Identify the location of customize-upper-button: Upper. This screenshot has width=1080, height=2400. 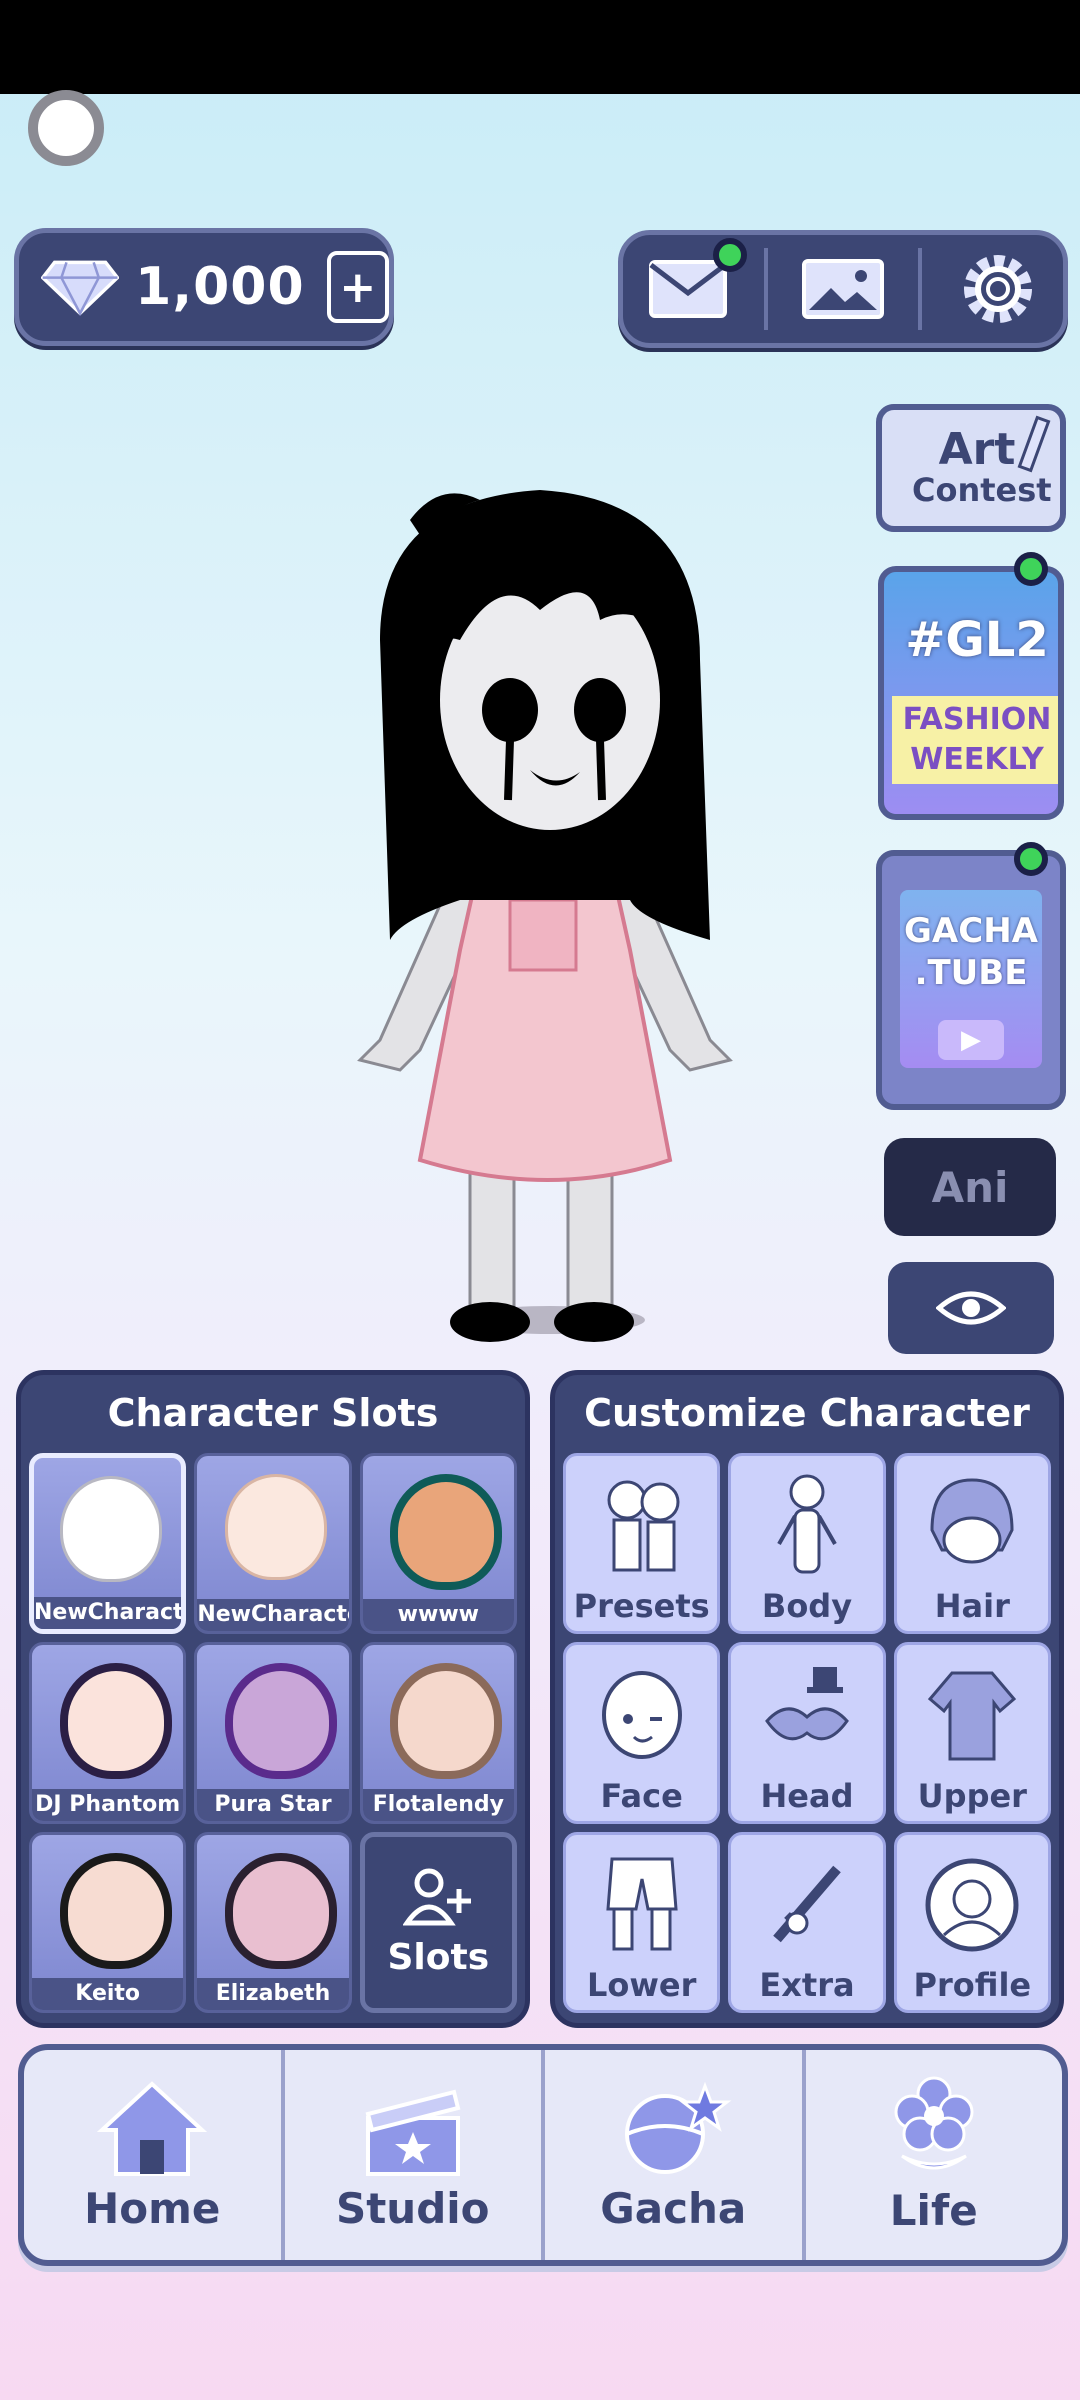
(972, 1733).